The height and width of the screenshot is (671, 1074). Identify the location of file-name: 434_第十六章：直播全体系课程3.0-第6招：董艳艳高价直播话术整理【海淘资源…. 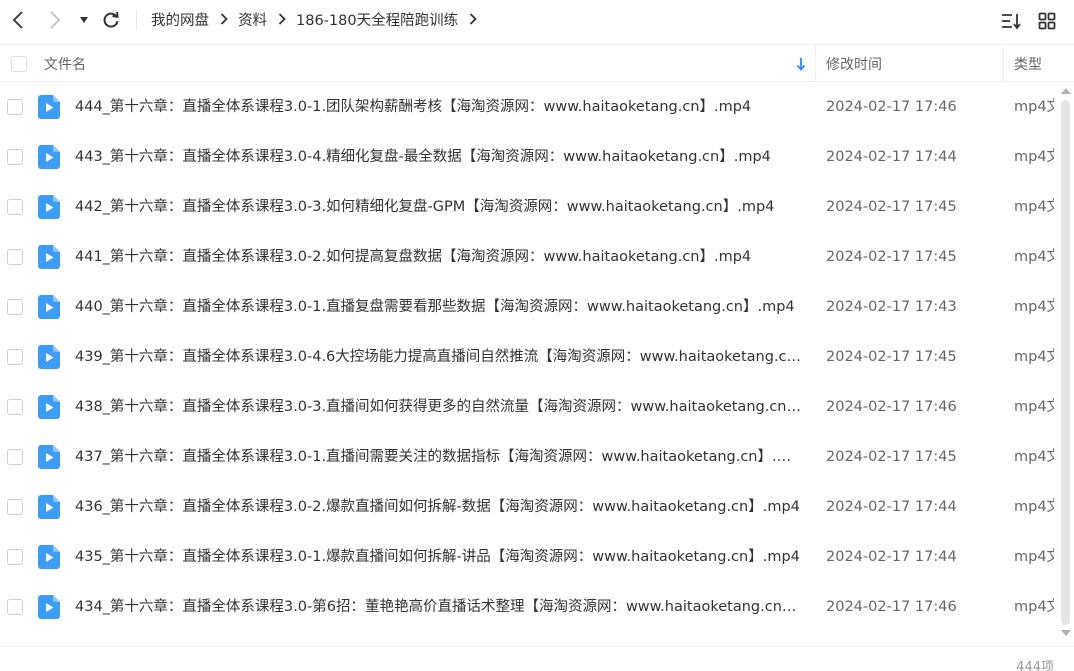
(440, 607).